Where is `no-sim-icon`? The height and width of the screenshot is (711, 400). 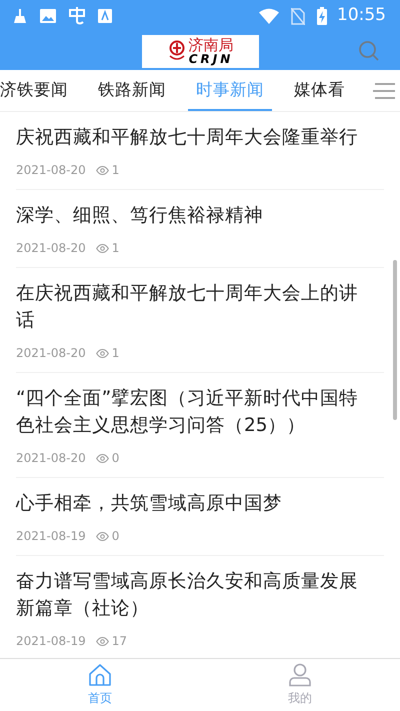 no-sim-icon is located at coordinates (298, 16).